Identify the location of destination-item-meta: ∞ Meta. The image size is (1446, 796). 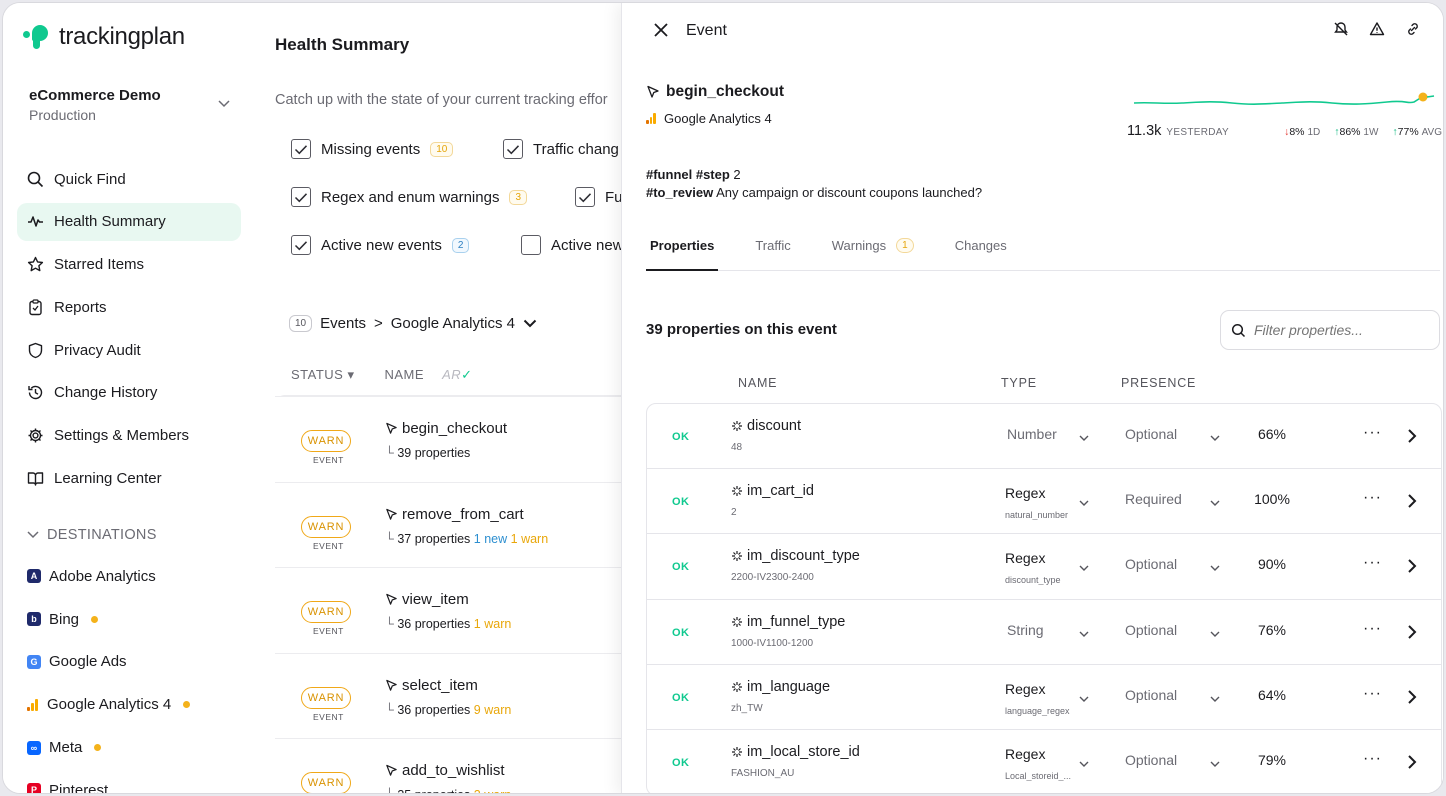
(132, 747).